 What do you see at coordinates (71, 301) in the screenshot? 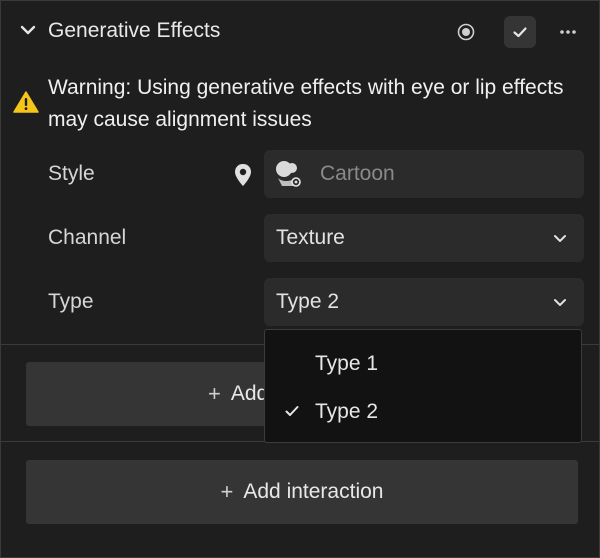
I see `type-label: Type` at bounding box center [71, 301].